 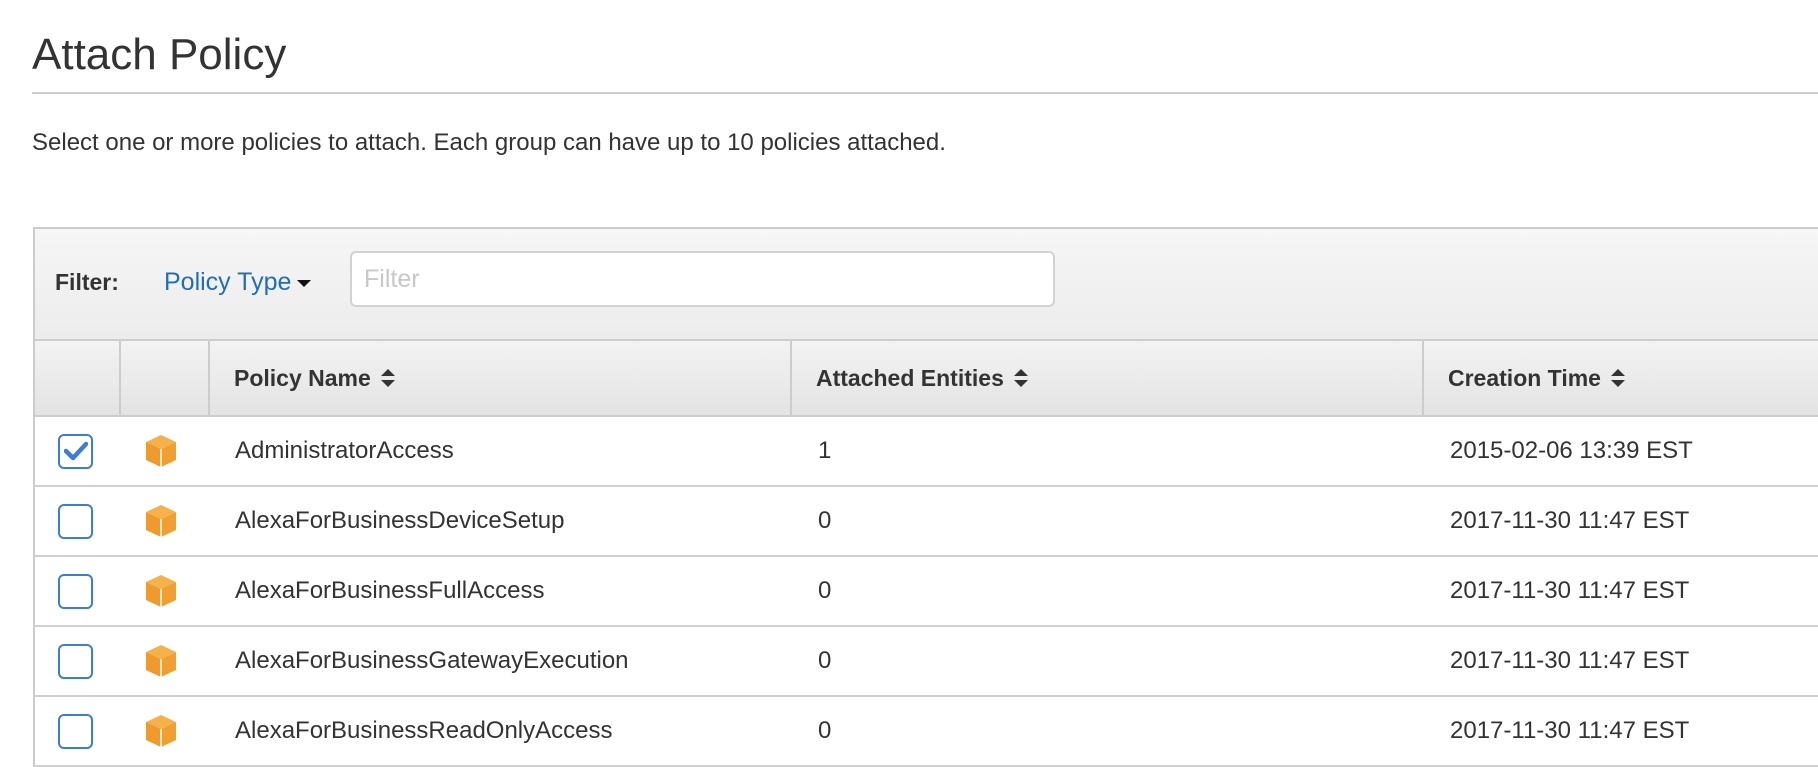 I want to click on policy-type-label: Policy Type, so click(x=228, y=282).